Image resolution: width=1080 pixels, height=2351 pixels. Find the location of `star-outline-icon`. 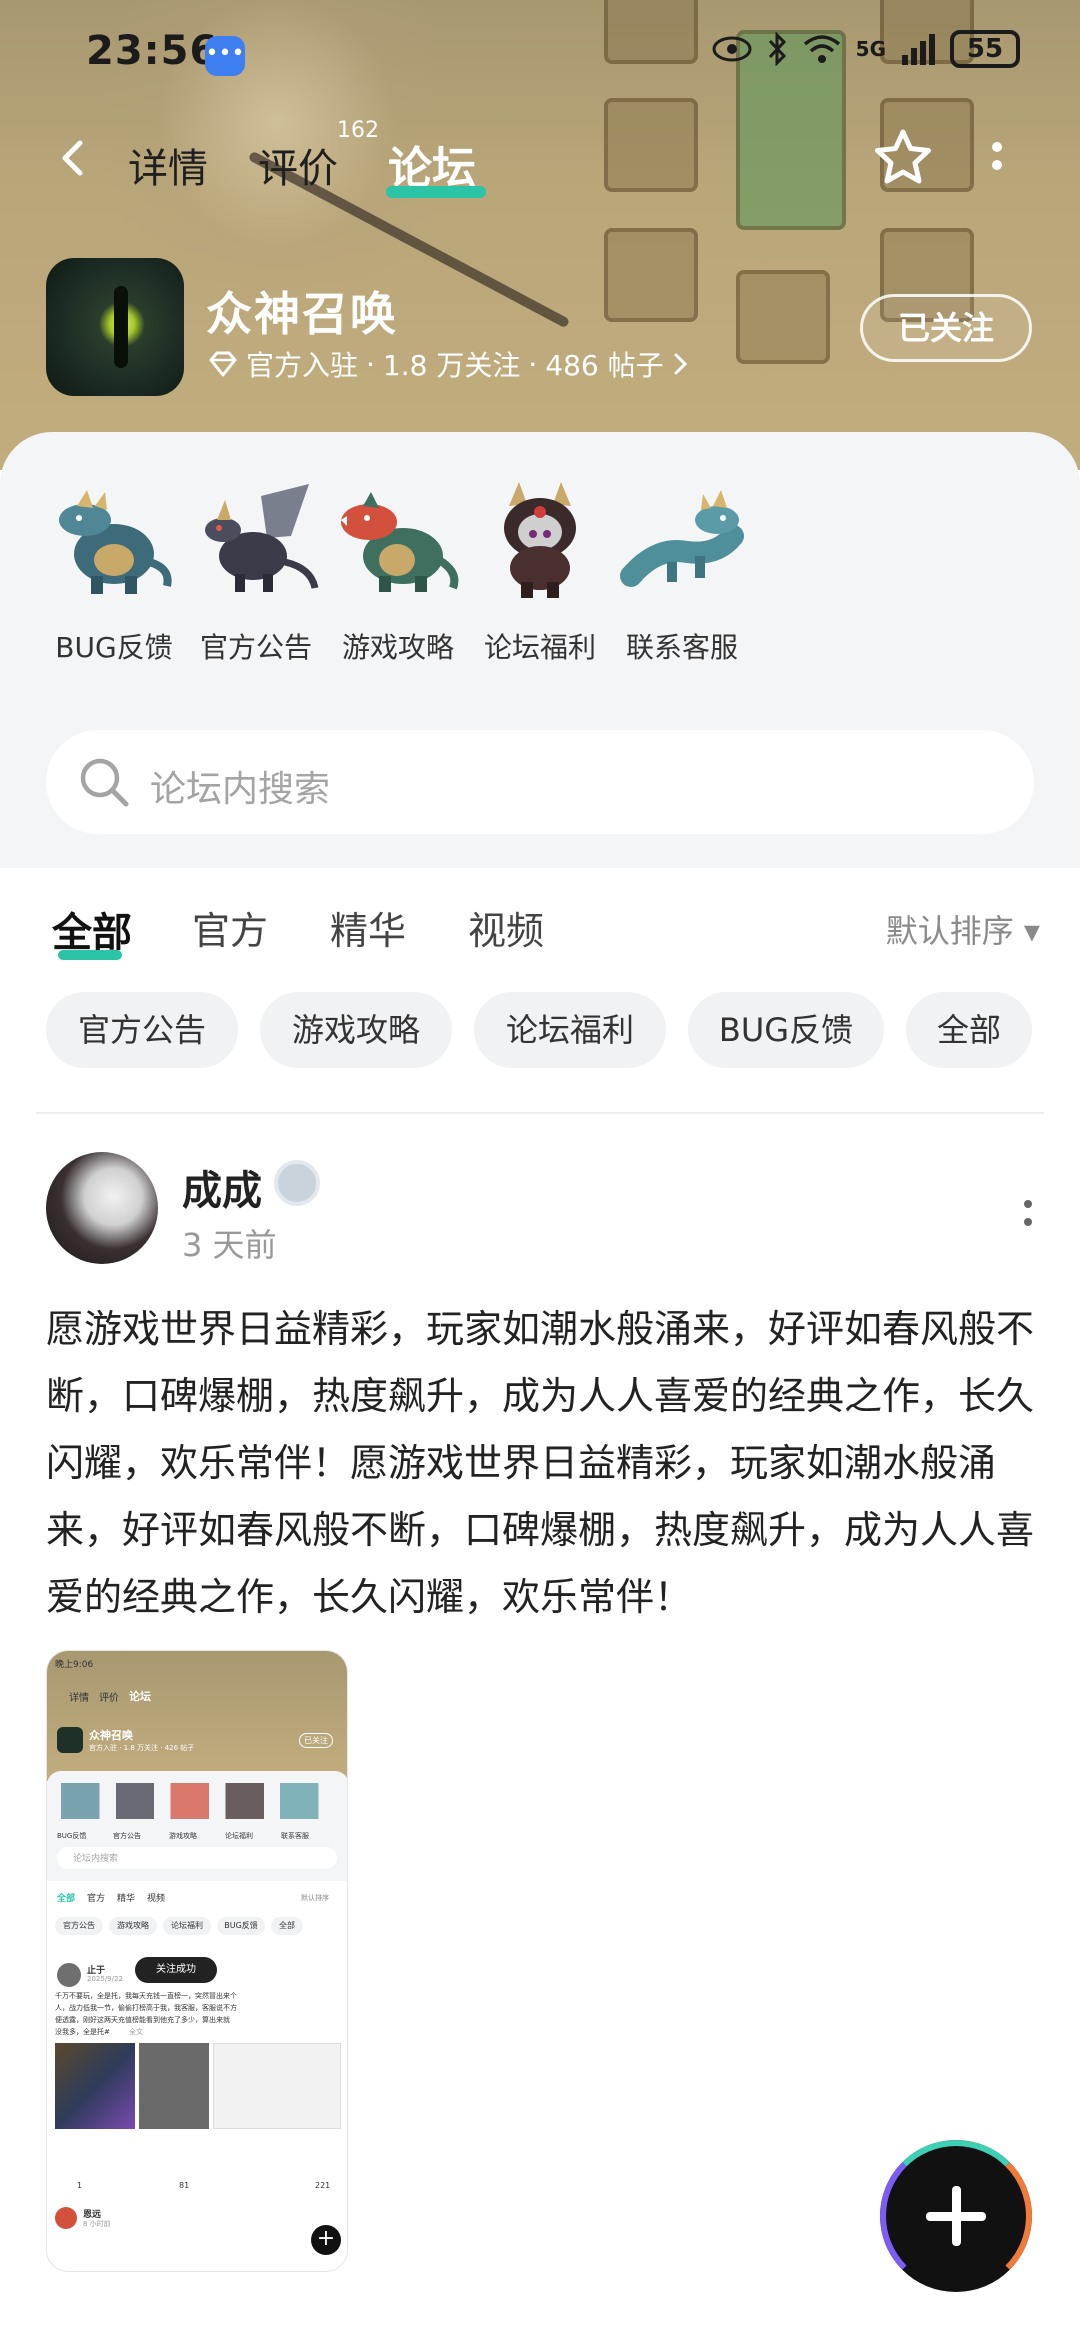

star-outline-icon is located at coordinates (903, 159).